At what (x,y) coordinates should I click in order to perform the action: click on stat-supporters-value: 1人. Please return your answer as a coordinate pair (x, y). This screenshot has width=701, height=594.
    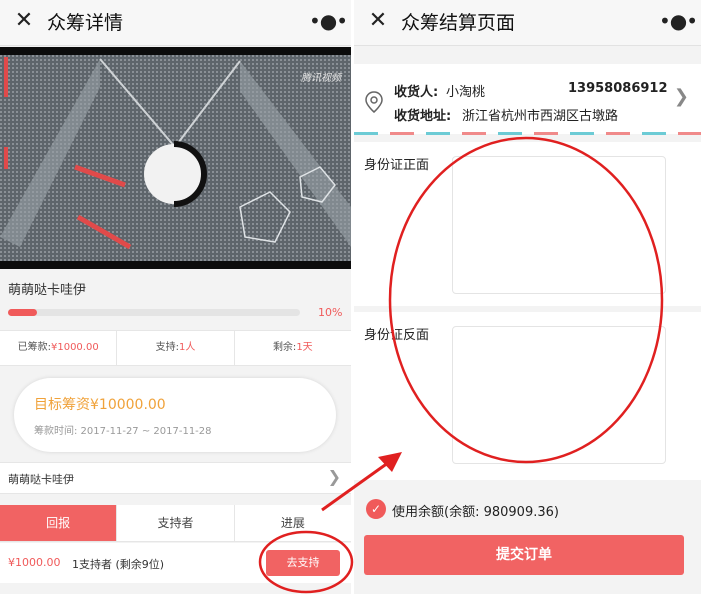
    Looking at the image, I should click on (187, 347).